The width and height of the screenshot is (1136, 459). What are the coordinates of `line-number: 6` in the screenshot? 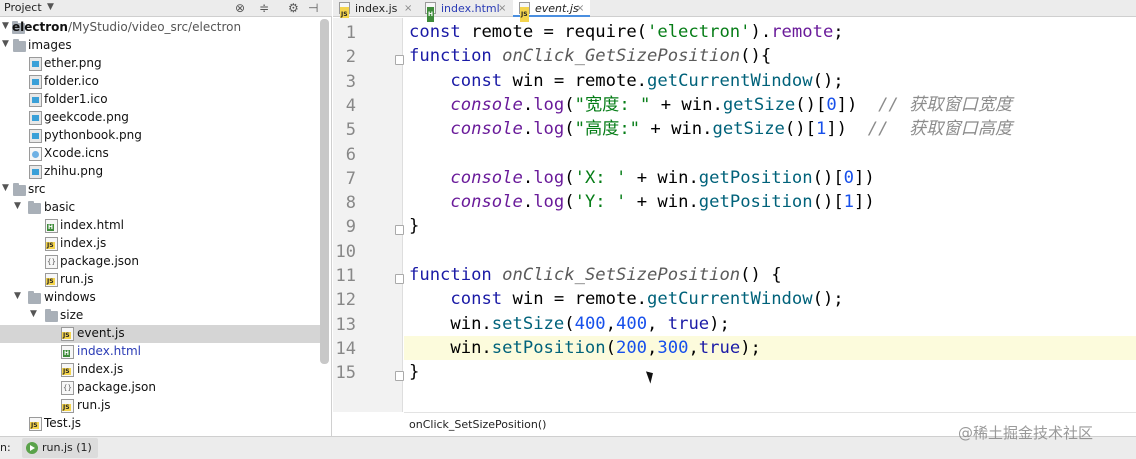 It's located at (350, 154).